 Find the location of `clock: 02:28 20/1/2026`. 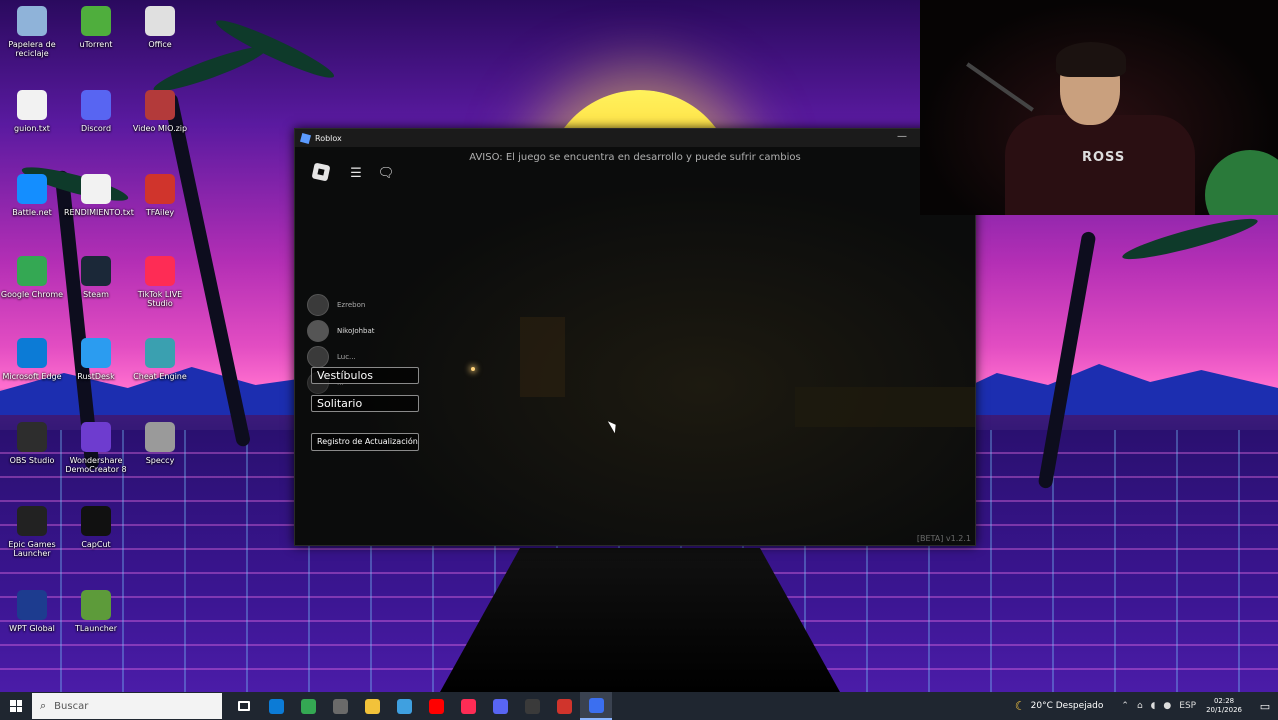

clock: 02:28 20/1/2026 is located at coordinates (1224, 706).